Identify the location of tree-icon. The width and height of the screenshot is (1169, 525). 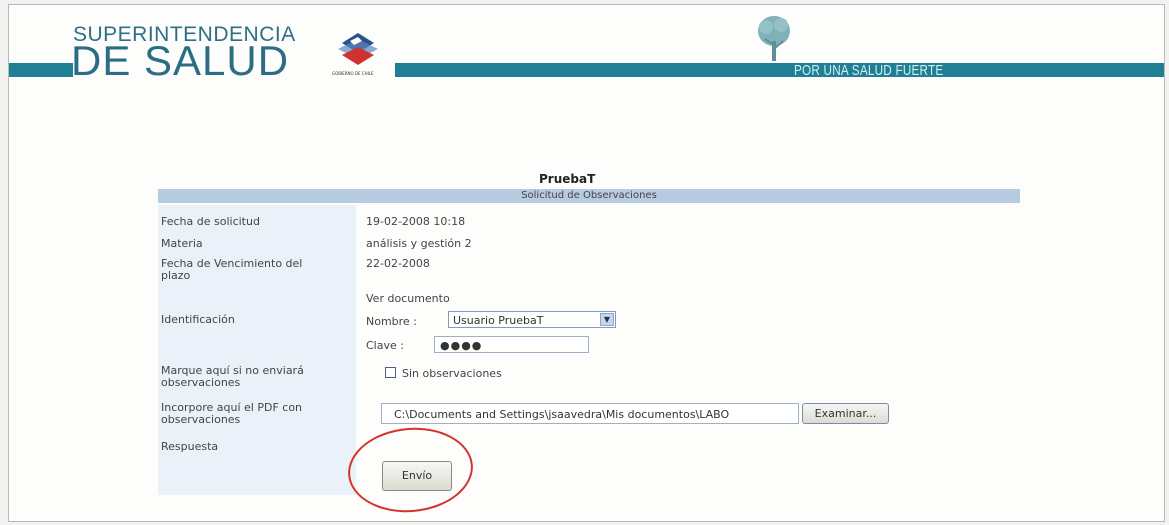
(774, 38).